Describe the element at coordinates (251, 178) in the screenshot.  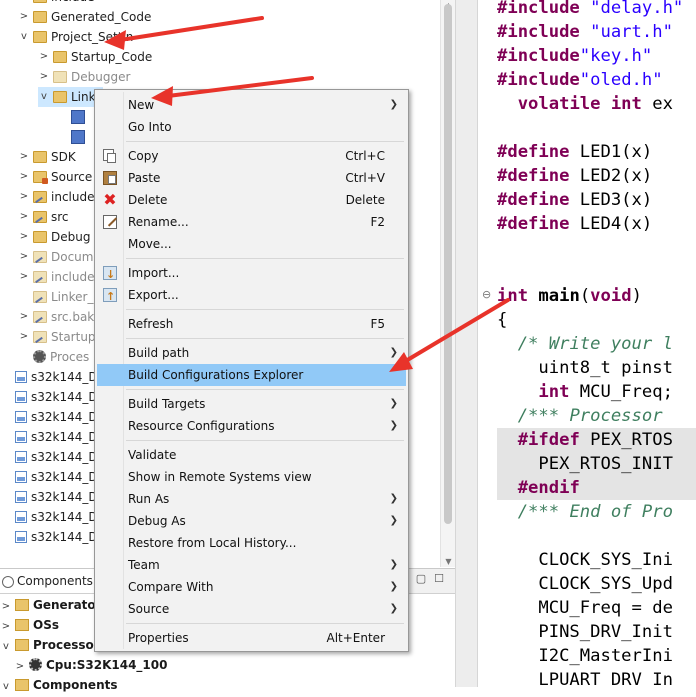
I see `menu-item-paste: Paste Ctrl+V` at that location.